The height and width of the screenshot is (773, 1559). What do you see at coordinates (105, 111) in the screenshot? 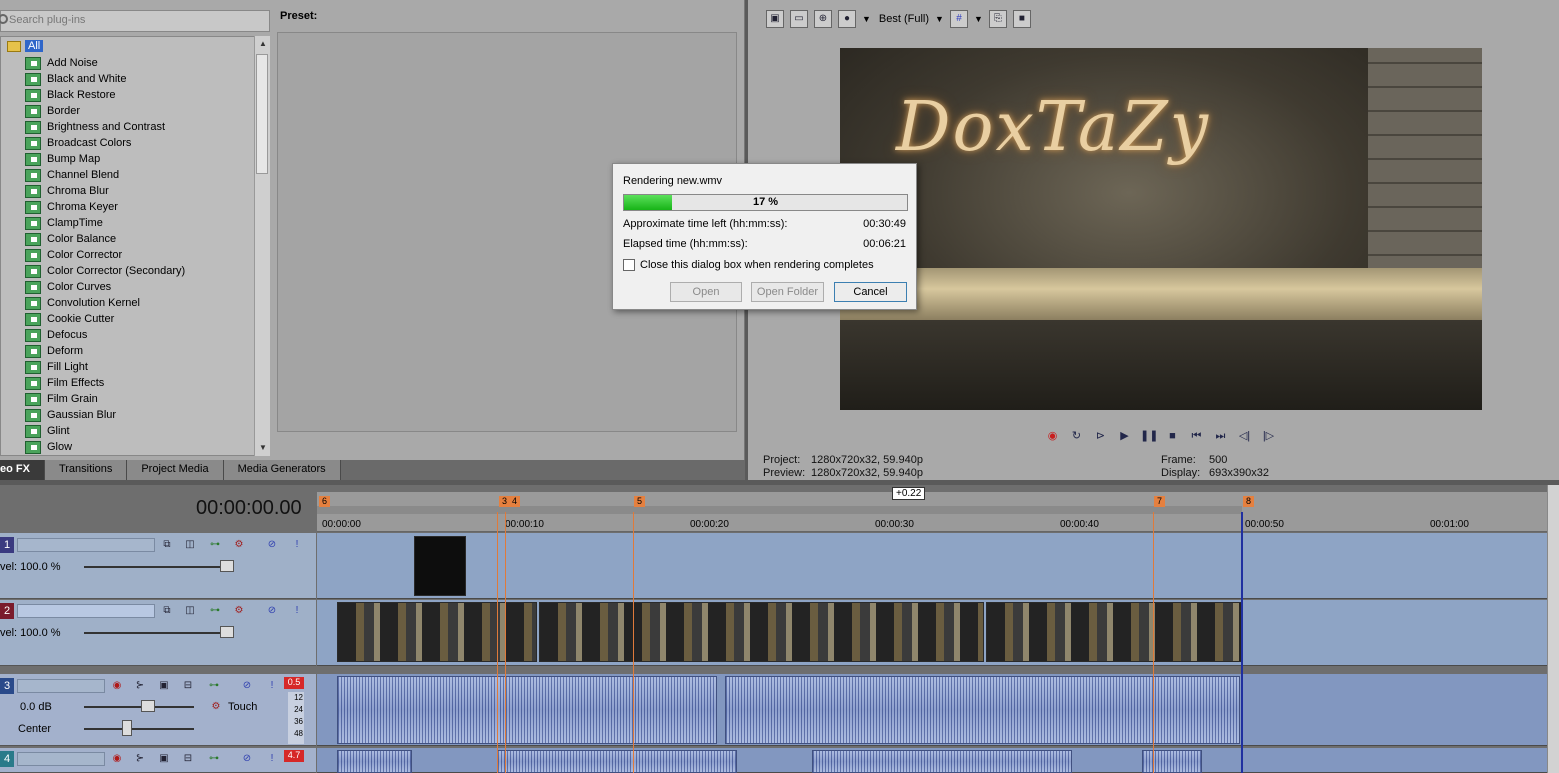
I see `plugin-list-item: Border` at bounding box center [105, 111].